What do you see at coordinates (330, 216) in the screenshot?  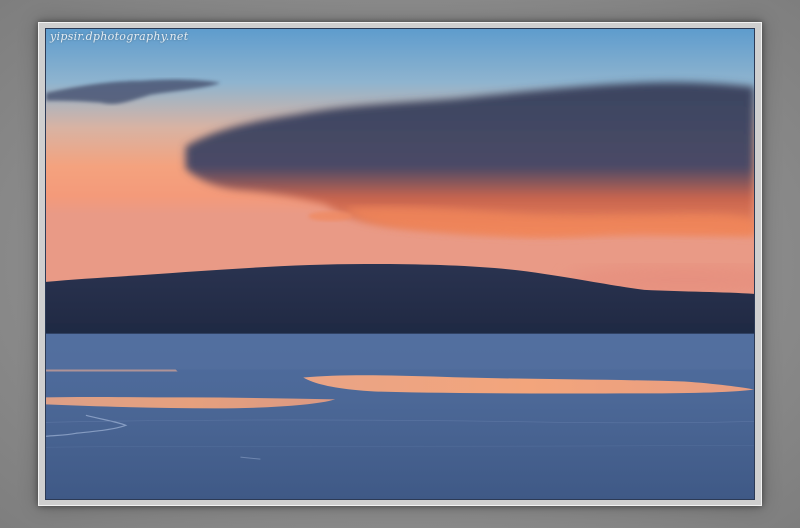 I see `cloud-wisp` at bounding box center [330, 216].